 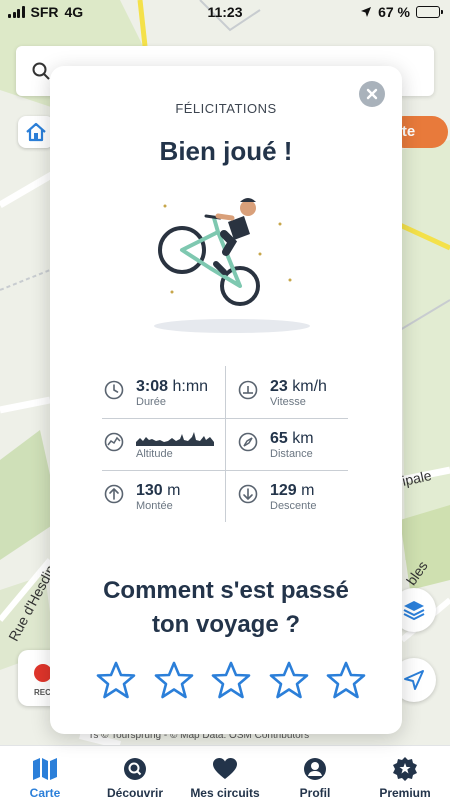 I want to click on home-button, so click(x=36, y=132).